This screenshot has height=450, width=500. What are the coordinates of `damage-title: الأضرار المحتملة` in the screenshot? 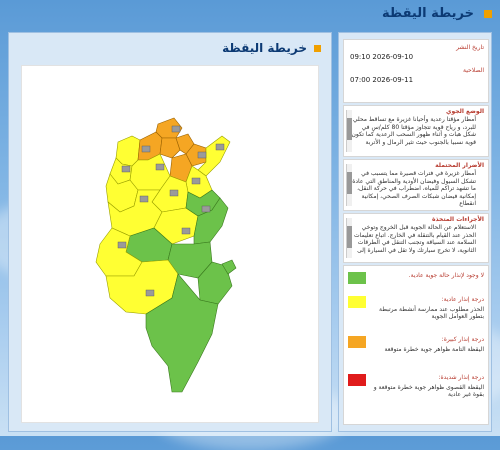 It's located at (459, 165).